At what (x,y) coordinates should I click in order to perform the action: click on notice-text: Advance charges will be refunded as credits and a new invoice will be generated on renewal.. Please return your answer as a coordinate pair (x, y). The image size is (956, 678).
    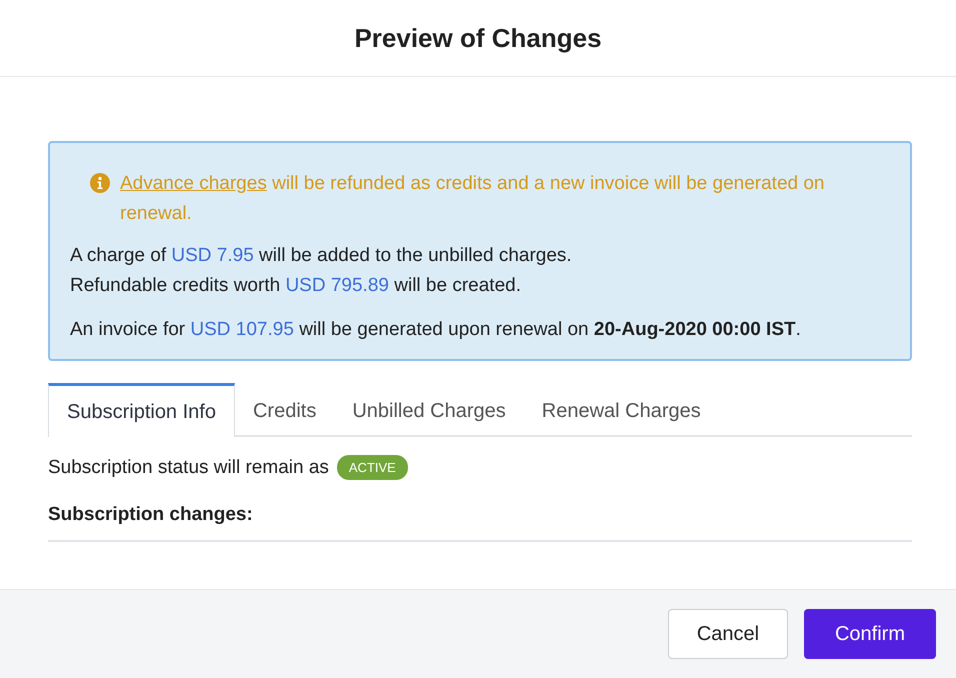
    Looking at the image, I should click on (473, 199).